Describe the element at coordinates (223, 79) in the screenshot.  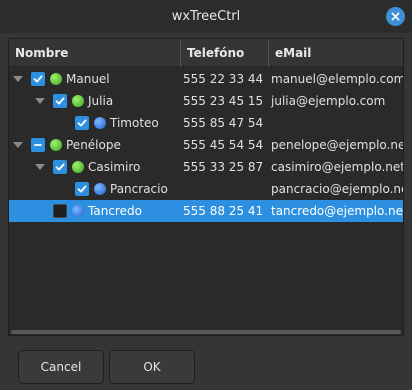
I see `row-phone: 555 22 33 44` at that location.